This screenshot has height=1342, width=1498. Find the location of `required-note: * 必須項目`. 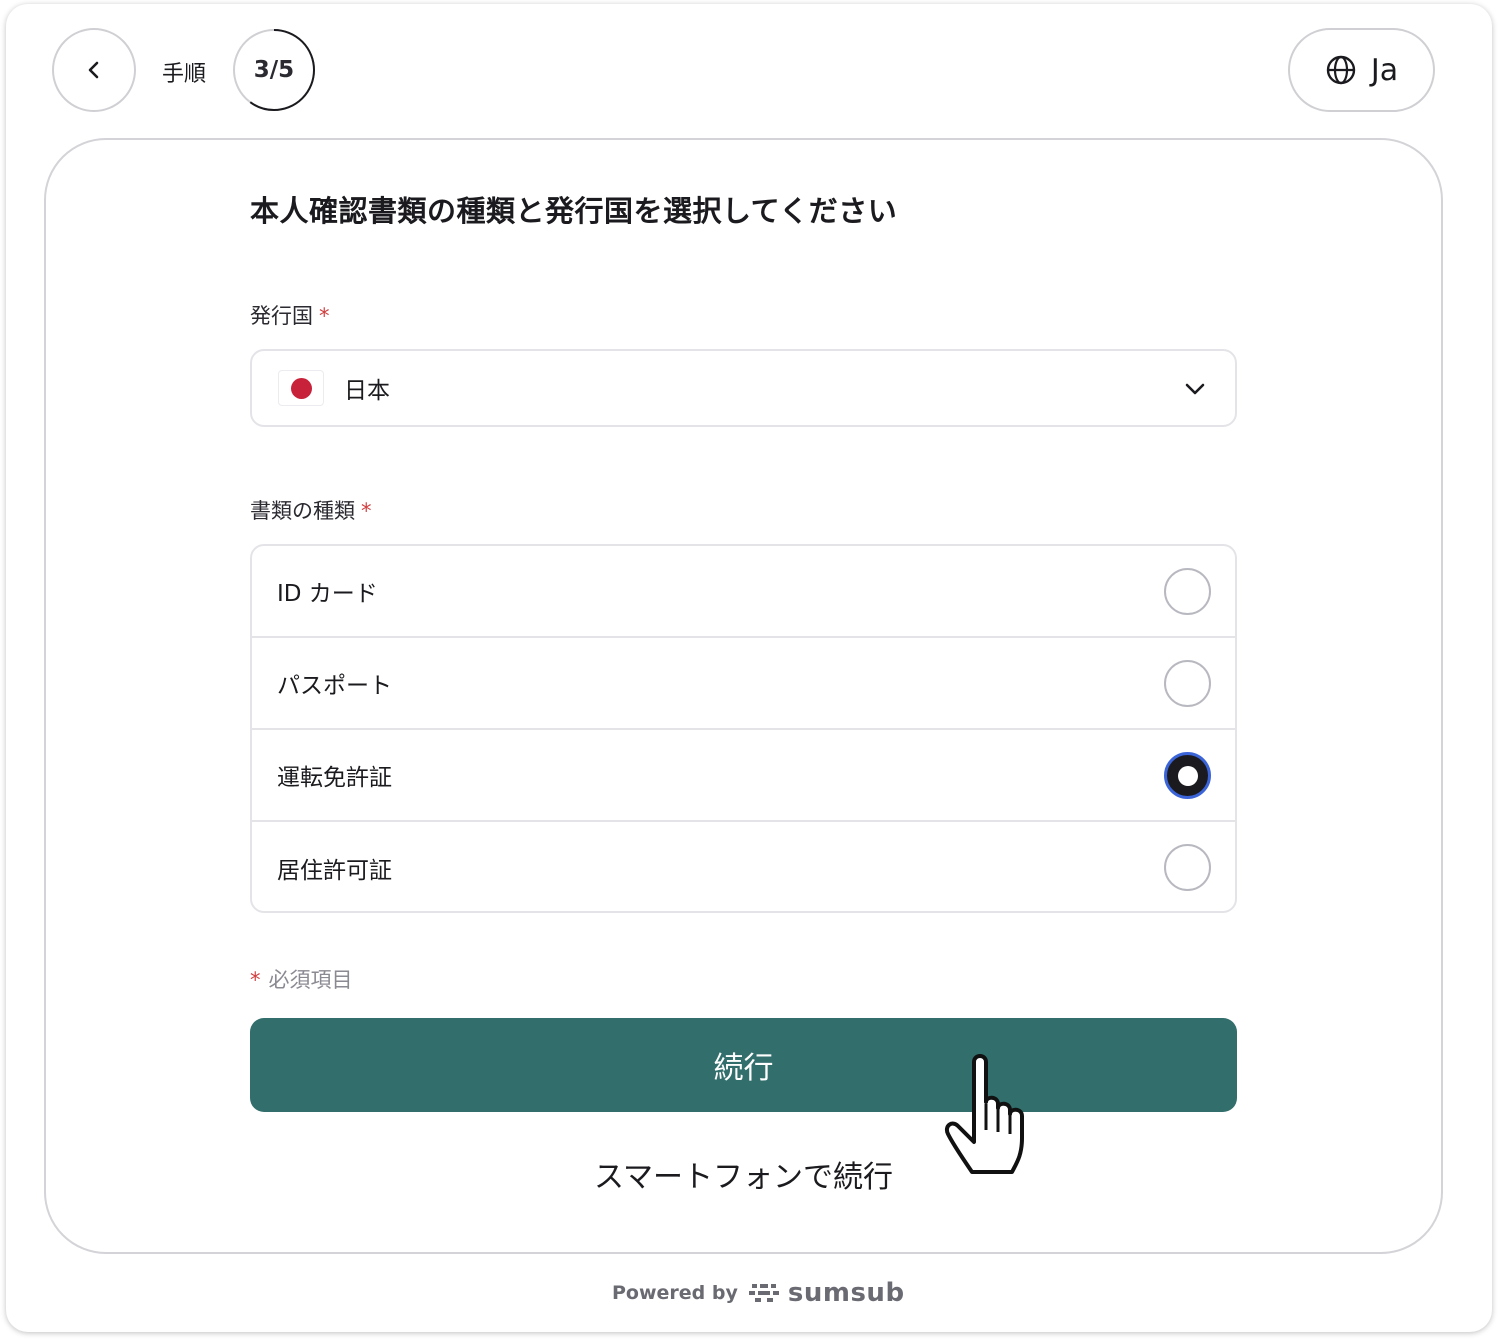

required-note: * 必須項目 is located at coordinates (301, 979).